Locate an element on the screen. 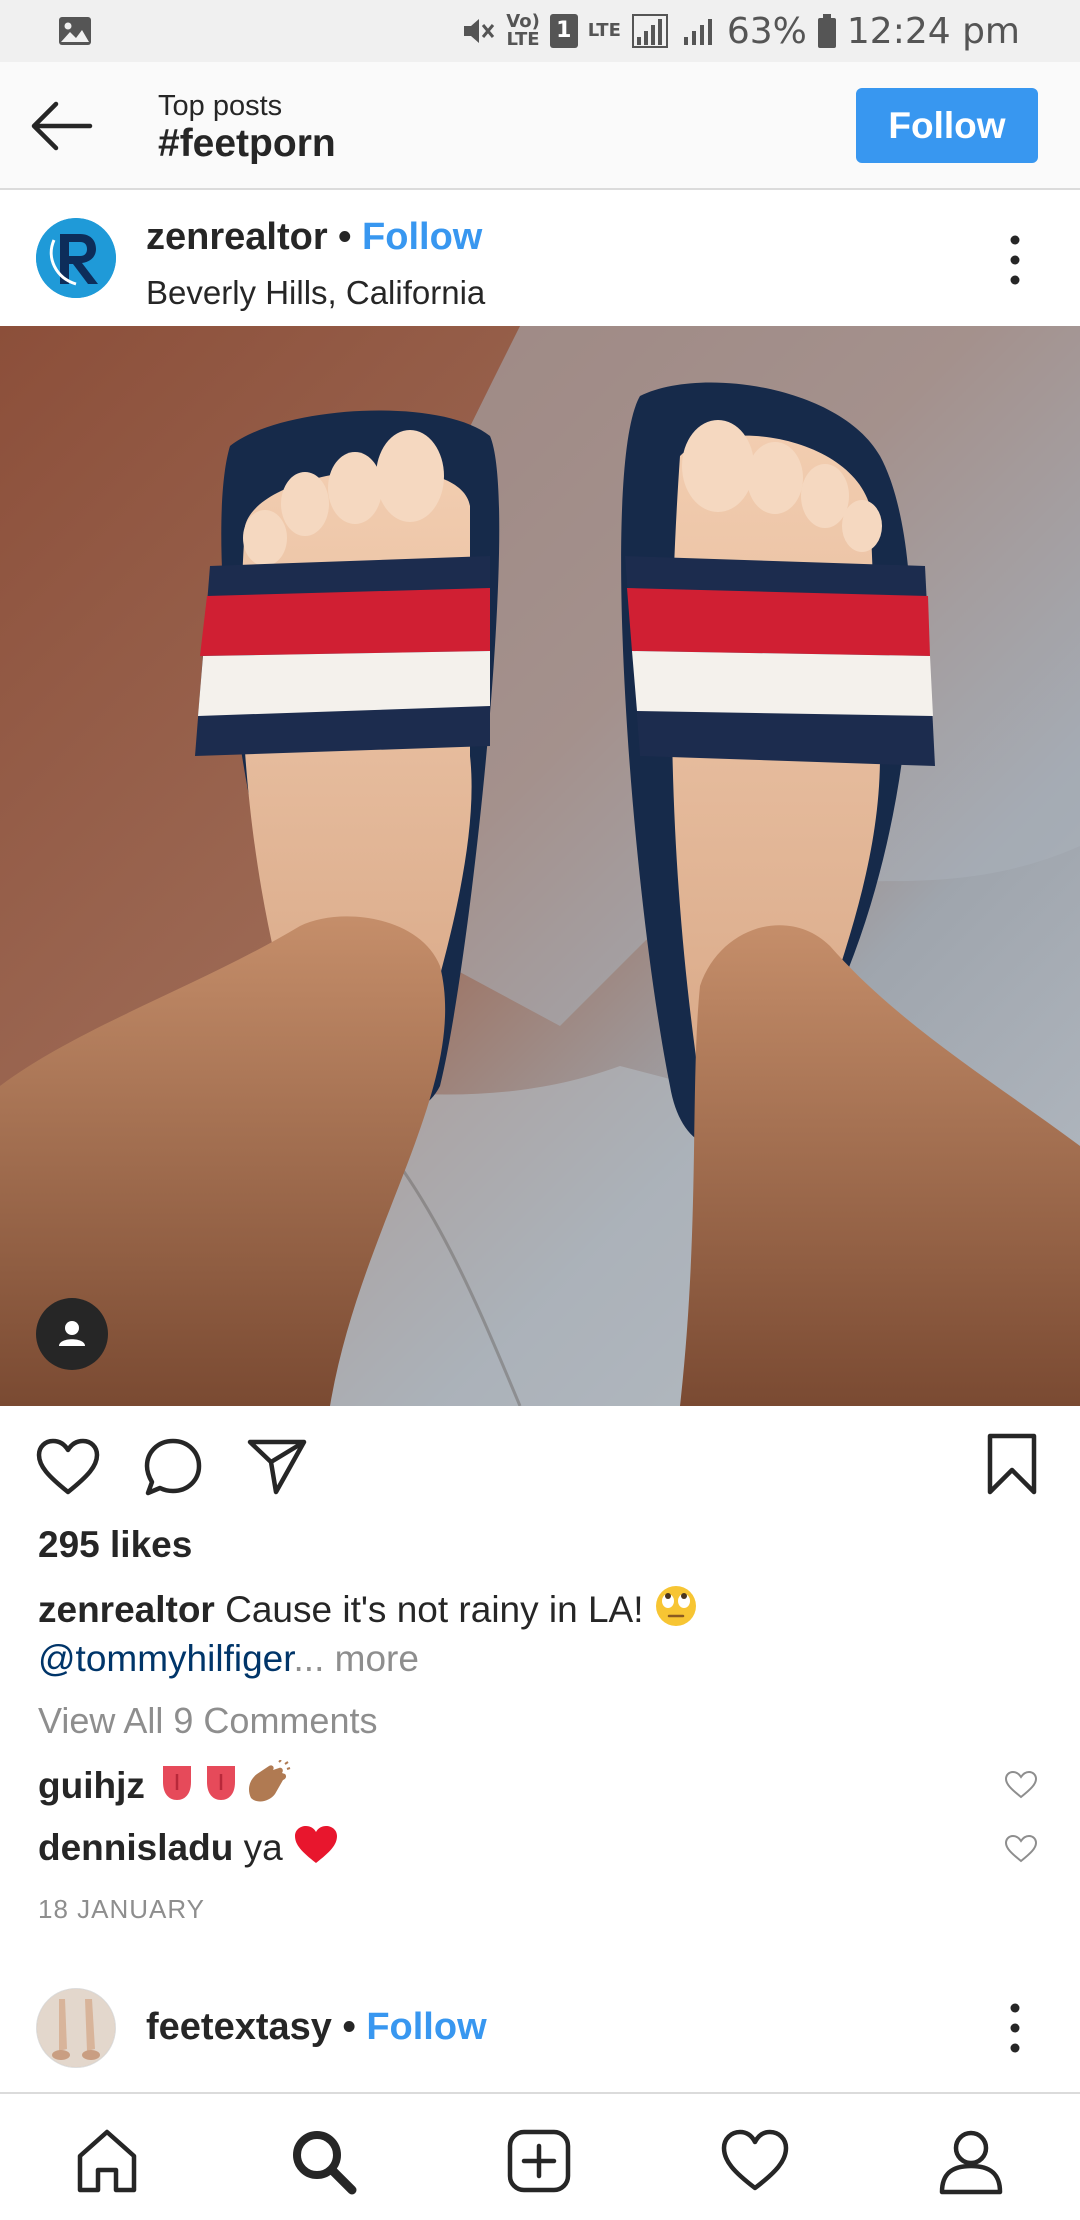 The width and height of the screenshot is (1080, 2220). caption-username: zenrealtor is located at coordinates (126, 1609).